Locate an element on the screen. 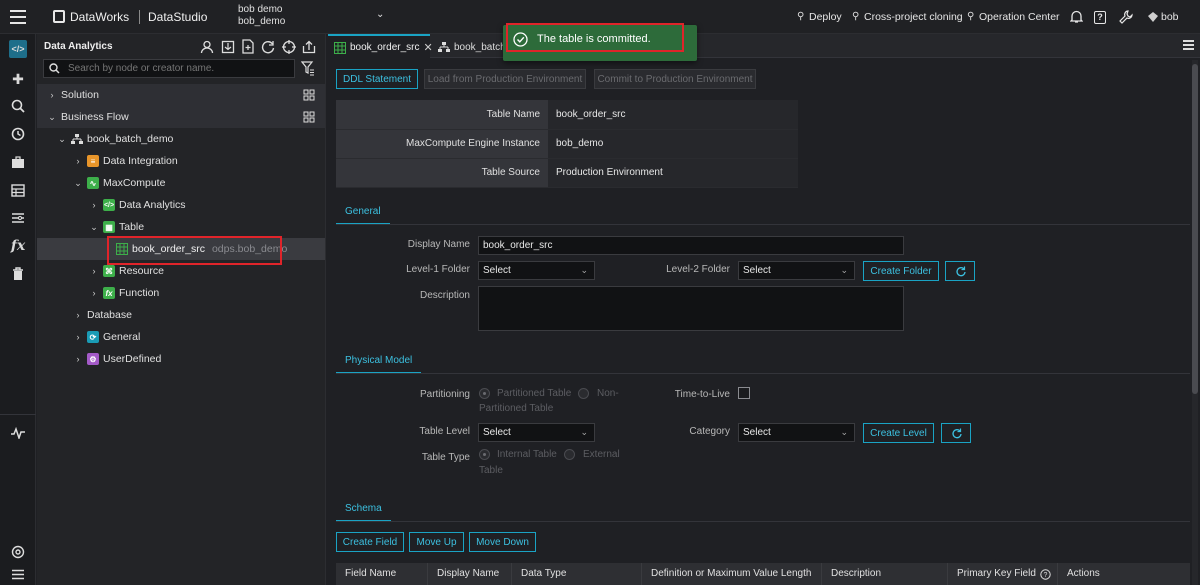 The height and width of the screenshot is (585, 1200). menu-icon is located at coordinates (18, 17).